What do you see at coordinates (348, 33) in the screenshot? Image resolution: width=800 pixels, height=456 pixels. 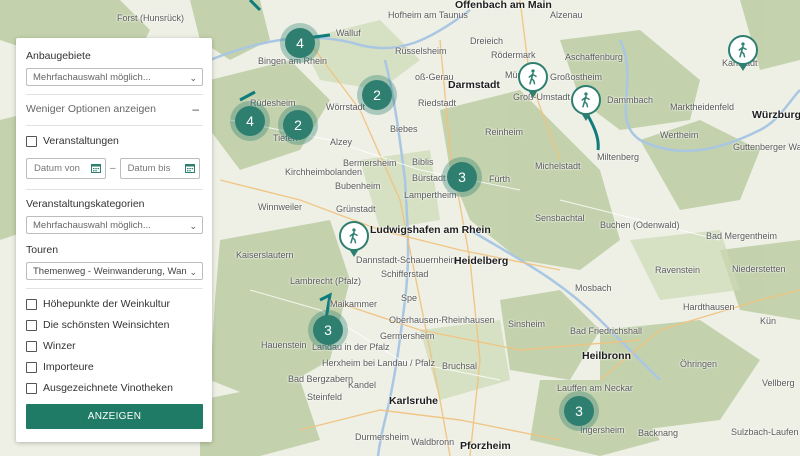 I see `place-label: Walluf` at bounding box center [348, 33].